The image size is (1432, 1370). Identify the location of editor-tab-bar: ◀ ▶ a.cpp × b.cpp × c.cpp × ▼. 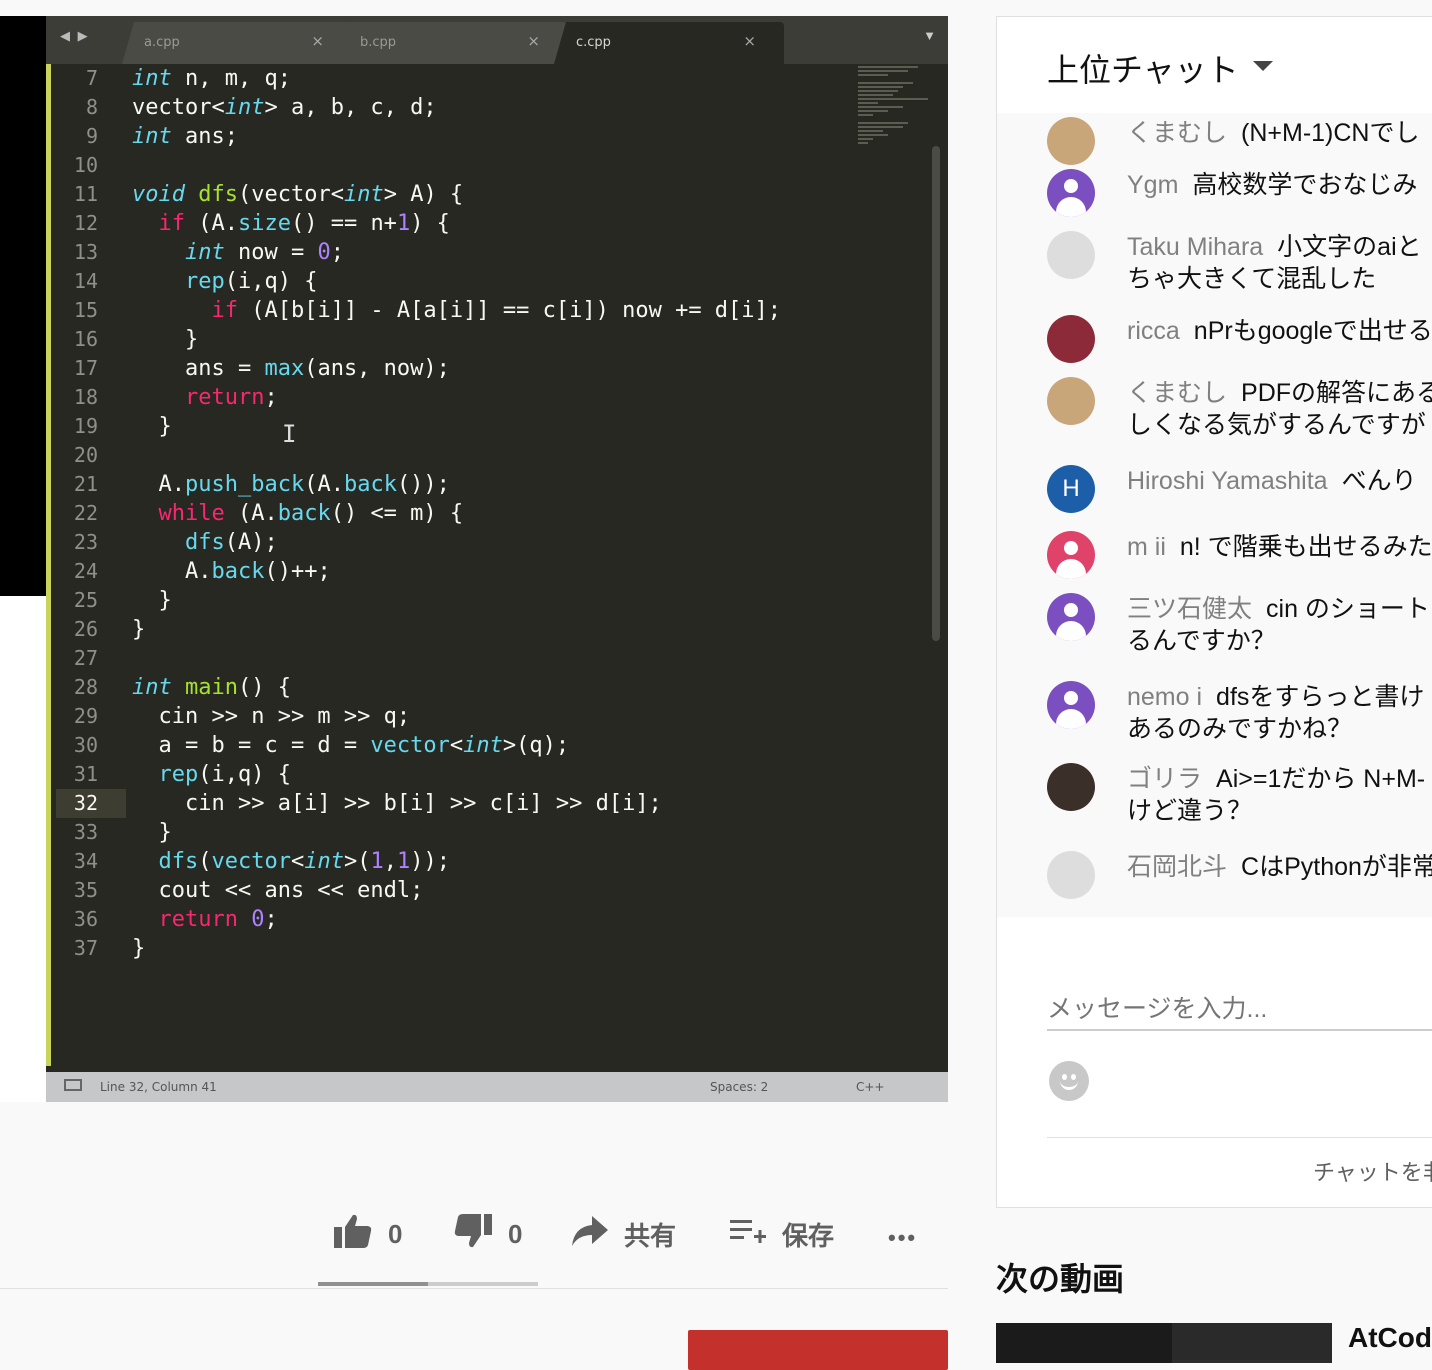
(497, 40).